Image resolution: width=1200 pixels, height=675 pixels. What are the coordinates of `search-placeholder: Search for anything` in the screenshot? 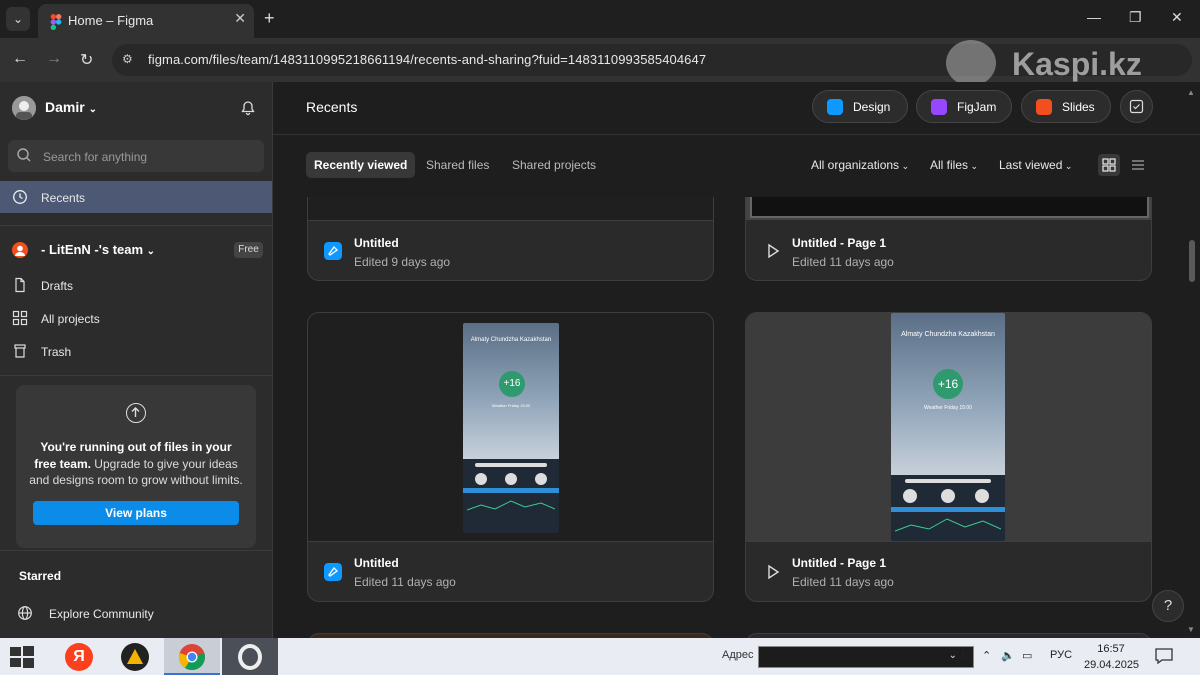 It's located at (95, 157).